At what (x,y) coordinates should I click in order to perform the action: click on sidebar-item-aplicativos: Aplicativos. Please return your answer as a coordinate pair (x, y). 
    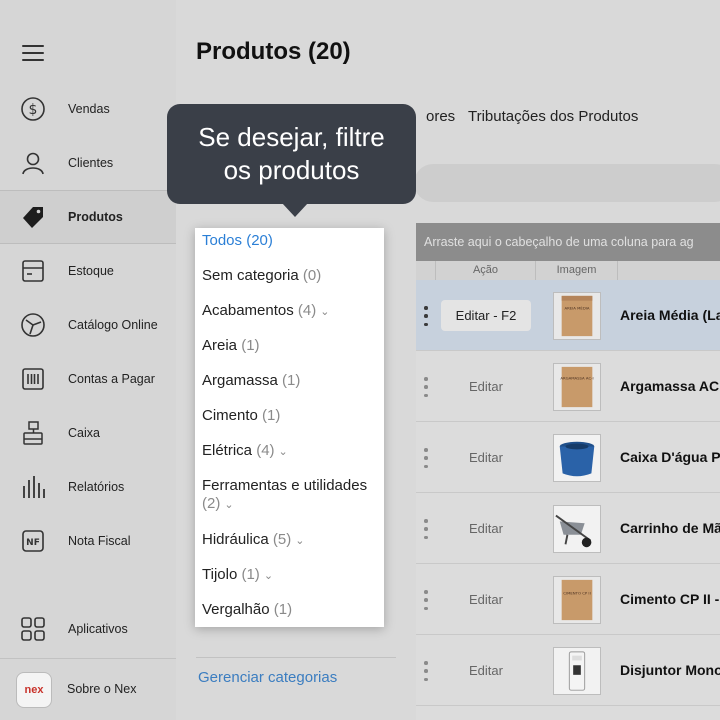
    Looking at the image, I should click on (88, 629).